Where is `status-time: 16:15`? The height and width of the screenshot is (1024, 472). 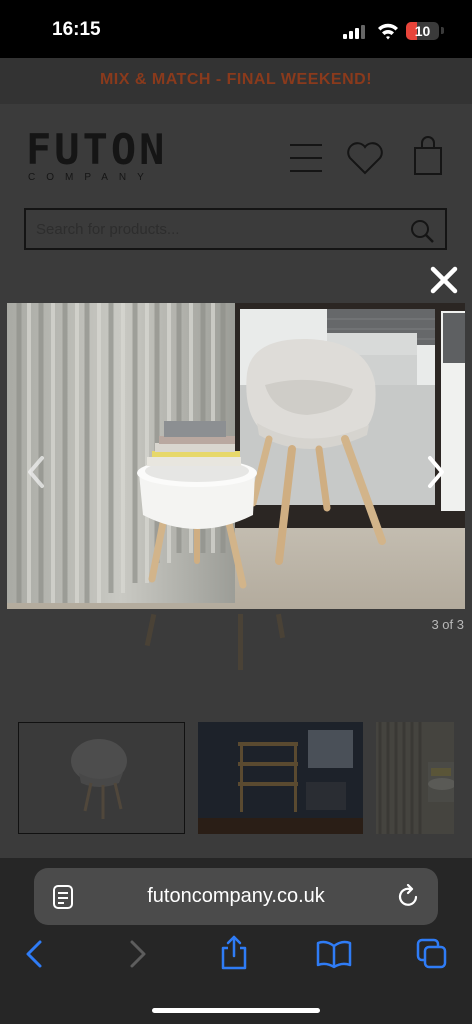 status-time: 16:15 is located at coordinates (76, 29).